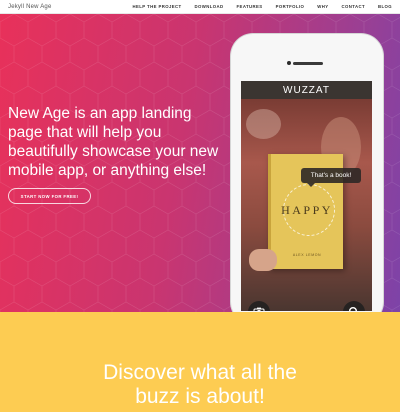  I want to click on camera-icon, so click(259, 309).